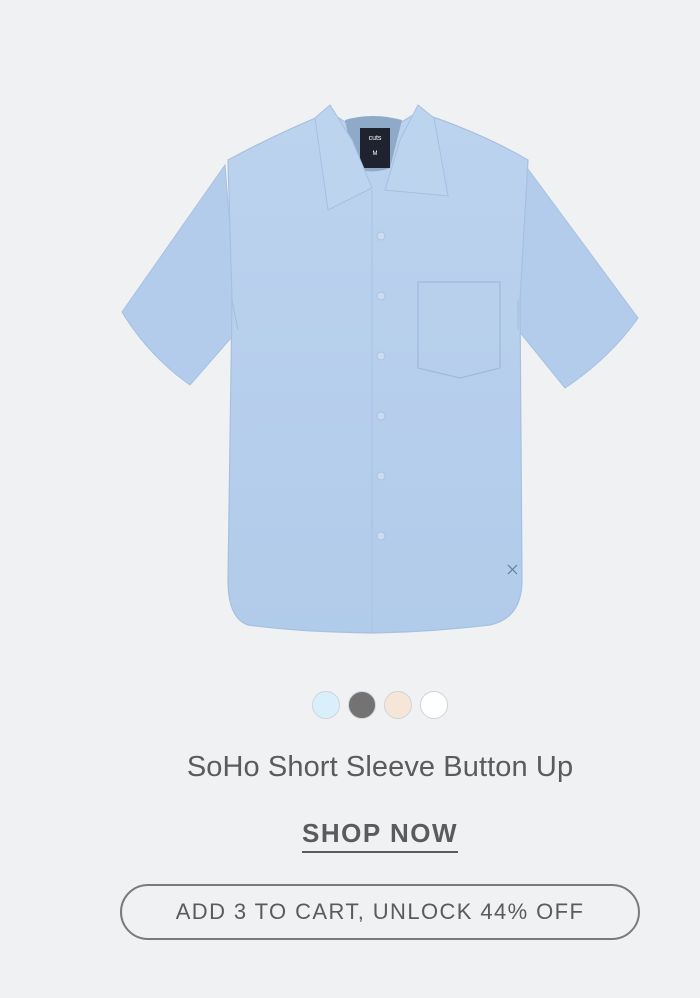 The image size is (700, 998). I want to click on shop-now-link: SHOP NOW, so click(380, 835).